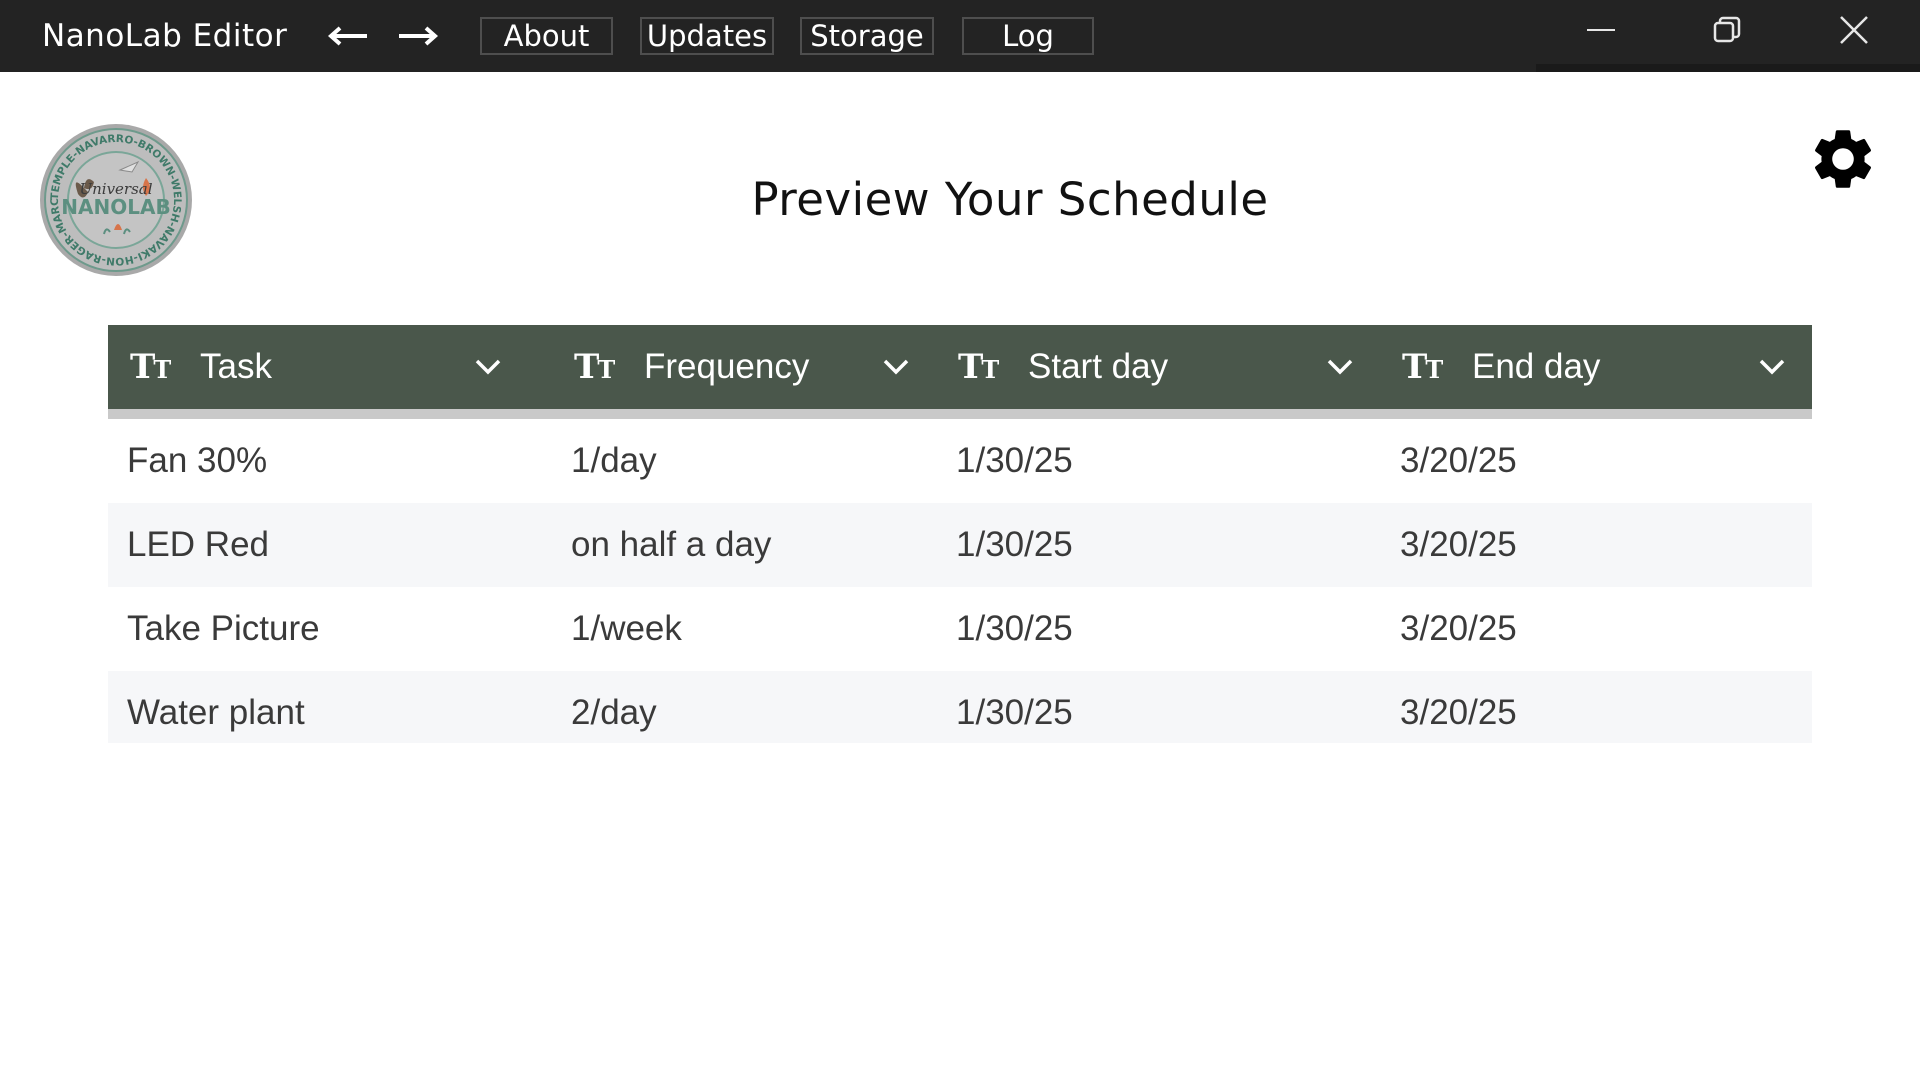  Describe the element at coordinates (1028, 36) in the screenshot. I see `log-button: Log` at that location.